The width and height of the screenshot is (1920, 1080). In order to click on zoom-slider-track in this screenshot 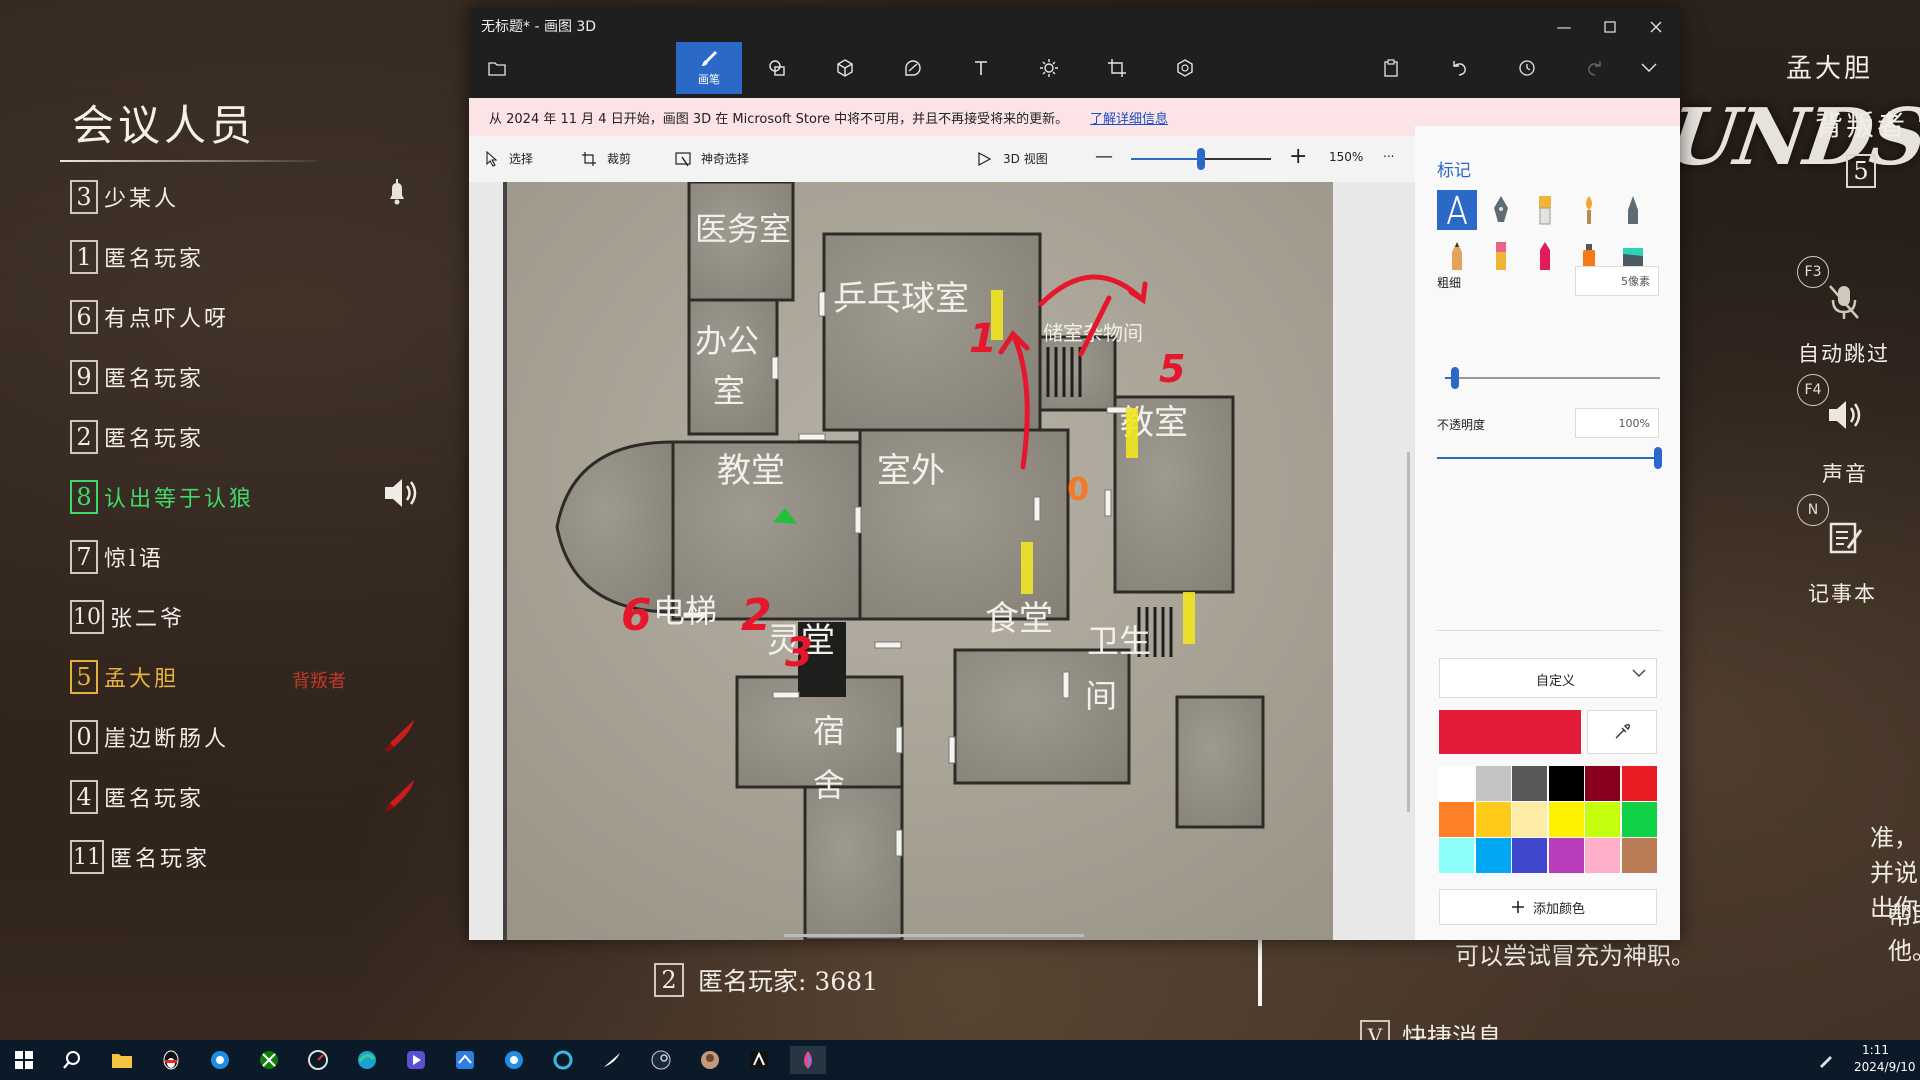, I will do `click(1166, 159)`.